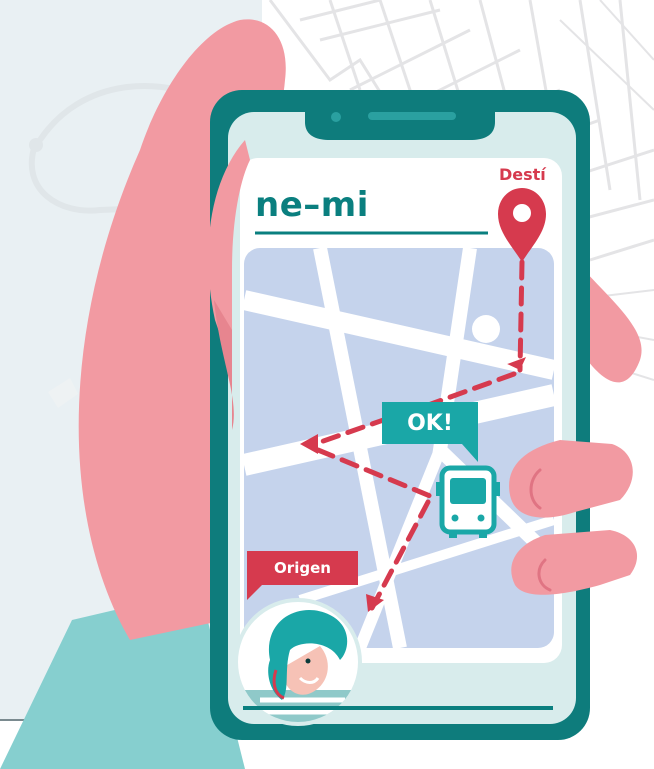 The image size is (654, 769). Describe the element at coordinates (336, 117) in the screenshot. I see `phone-camera` at that location.